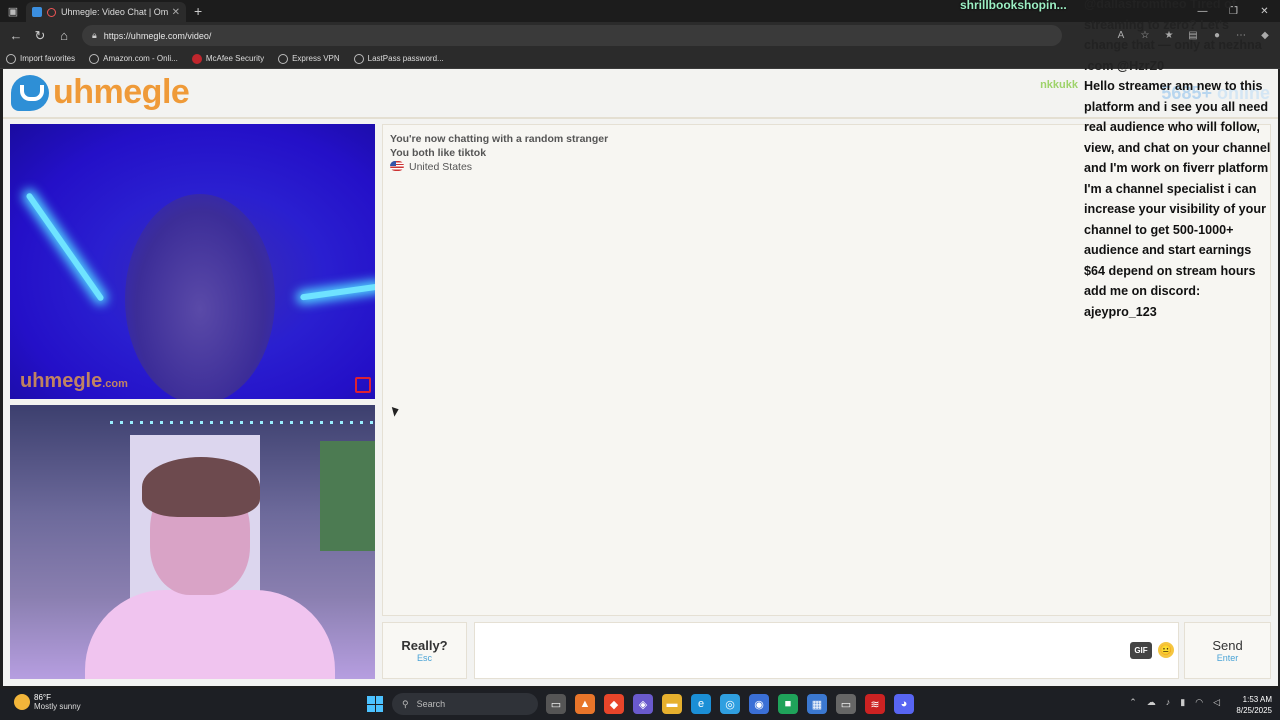 The height and width of the screenshot is (720, 1280). What do you see at coordinates (759, 704) in the screenshot?
I see `app-shield-icon: ◉` at bounding box center [759, 704].